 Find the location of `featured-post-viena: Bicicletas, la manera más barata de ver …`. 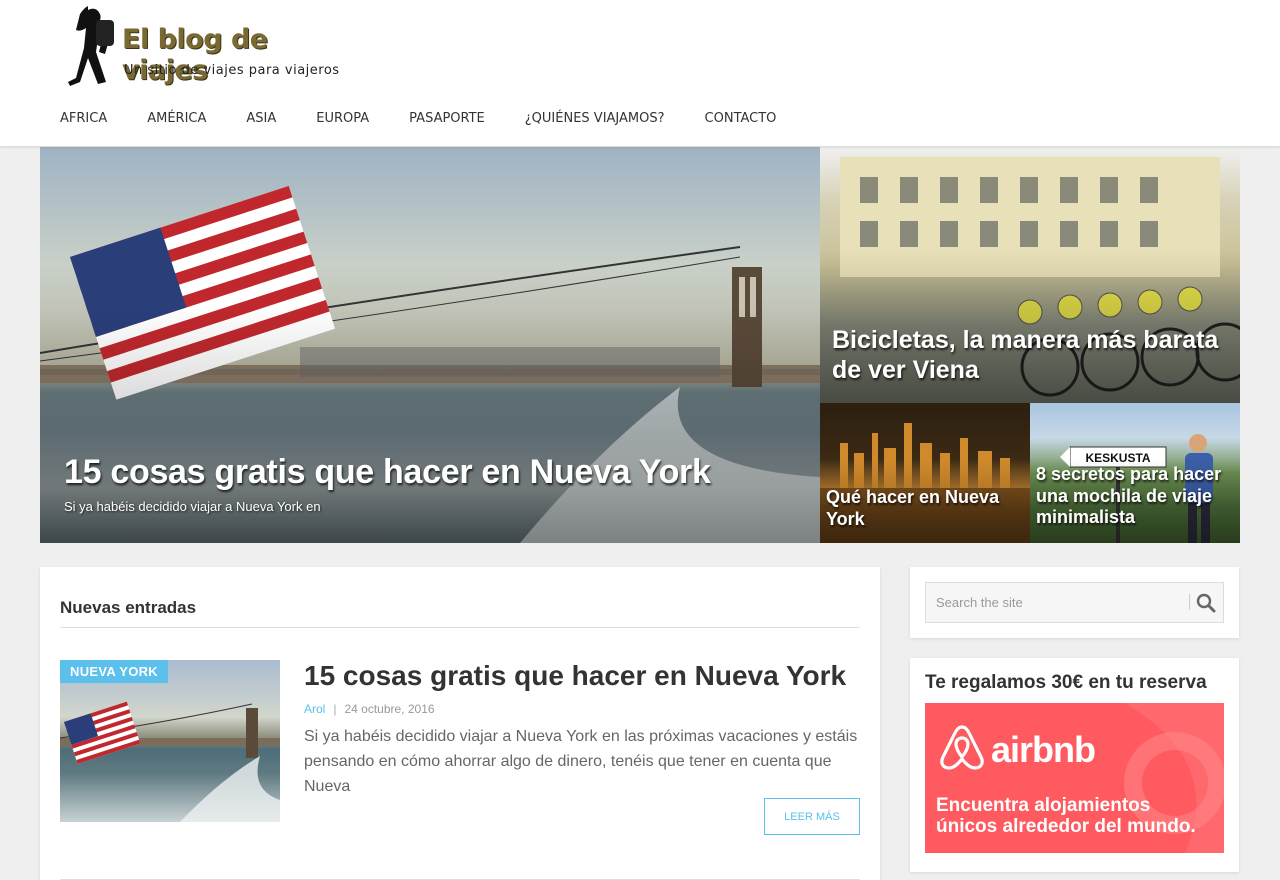

featured-post-viena: Bicicletas, la manera más barata de ver … is located at coordinates (1030, 275).